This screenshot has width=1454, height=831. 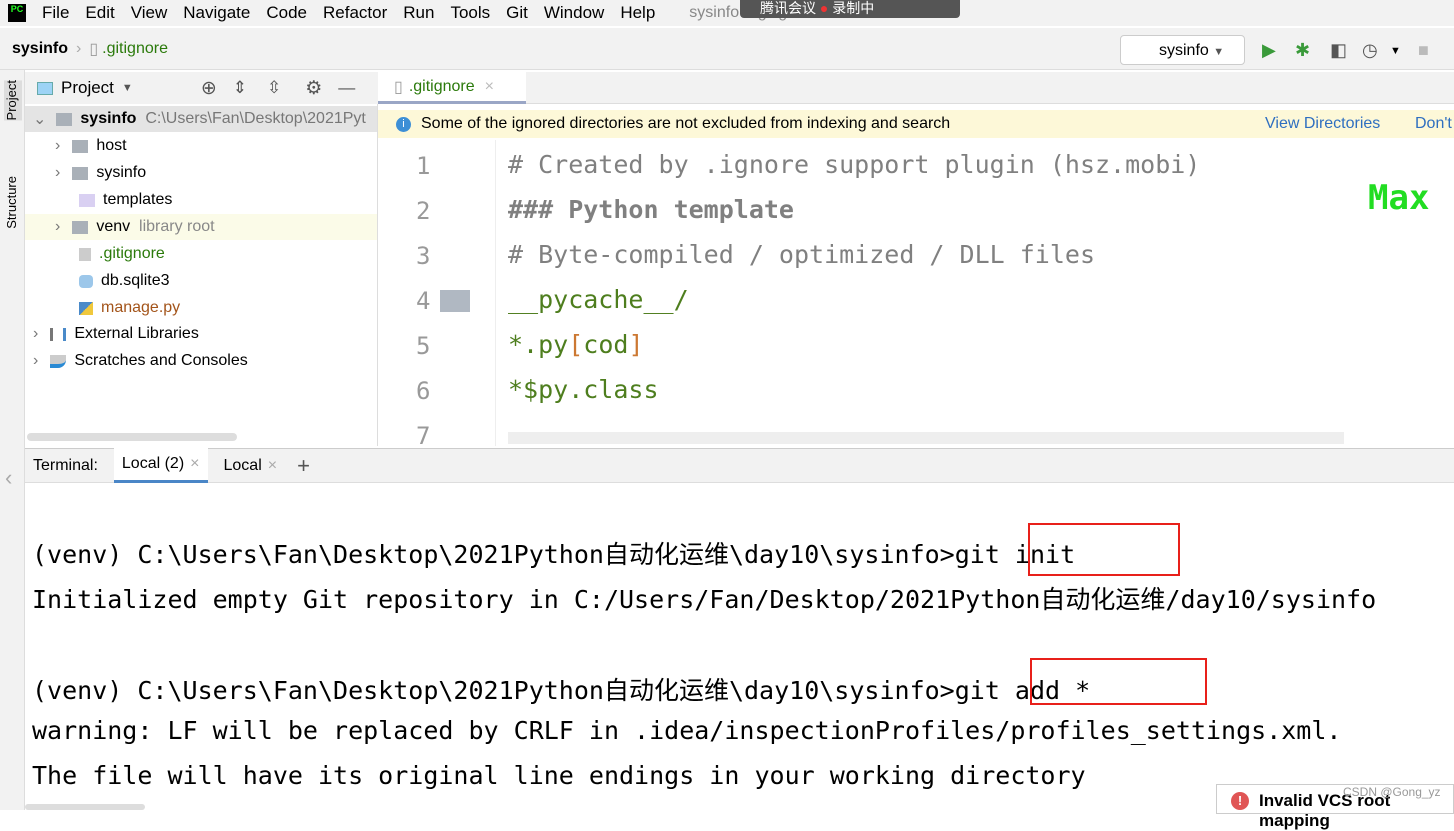 What do you see at coordinates (286, 13) in the screenshot?
I see `menu-code: Code` at bounding box center [286, 13].